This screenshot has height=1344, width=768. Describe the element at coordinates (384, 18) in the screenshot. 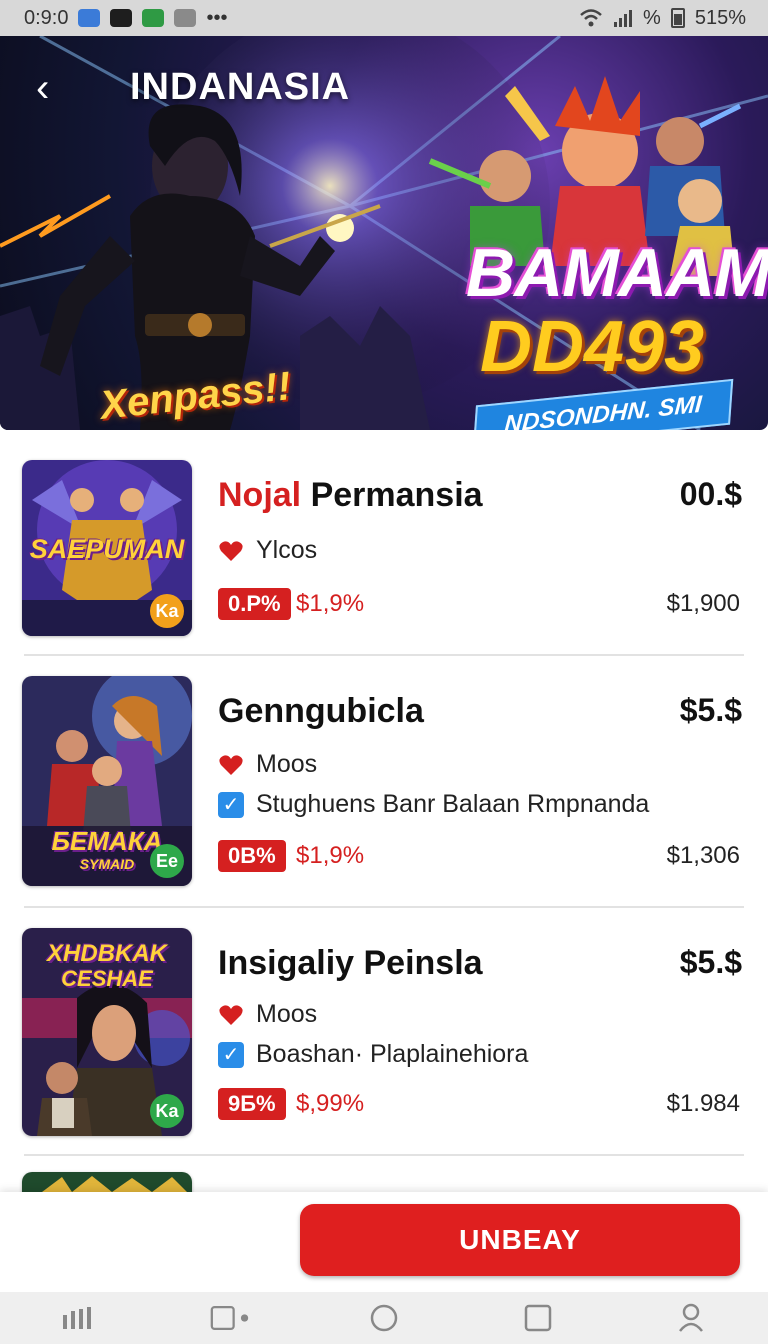

I see `status-bar: 0:9:0 ••• % 515%` at that location.